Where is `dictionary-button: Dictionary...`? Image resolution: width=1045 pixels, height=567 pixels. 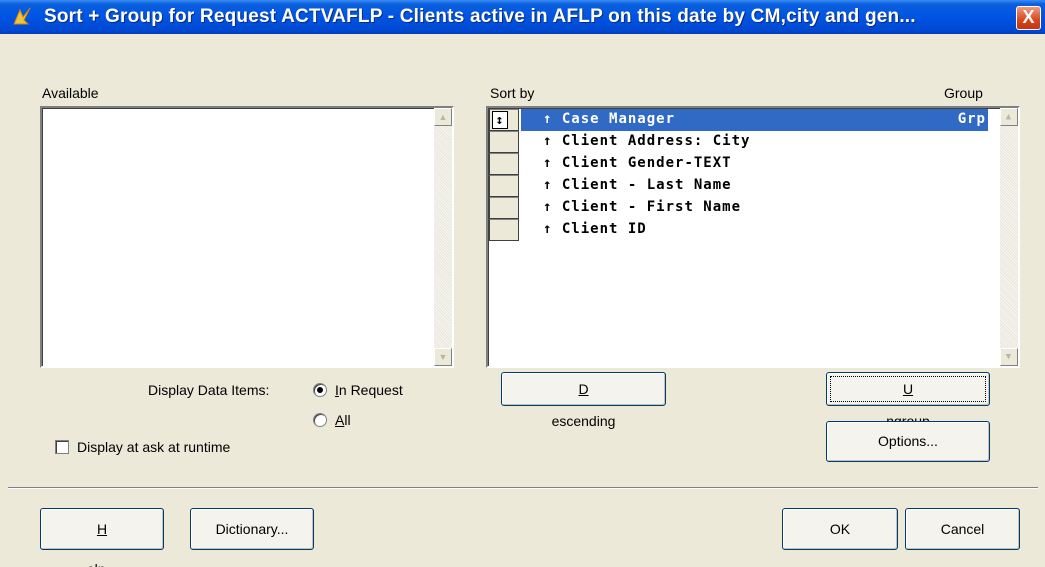
dictionary-button: Dictionary... is located at coordinates (252, 529).